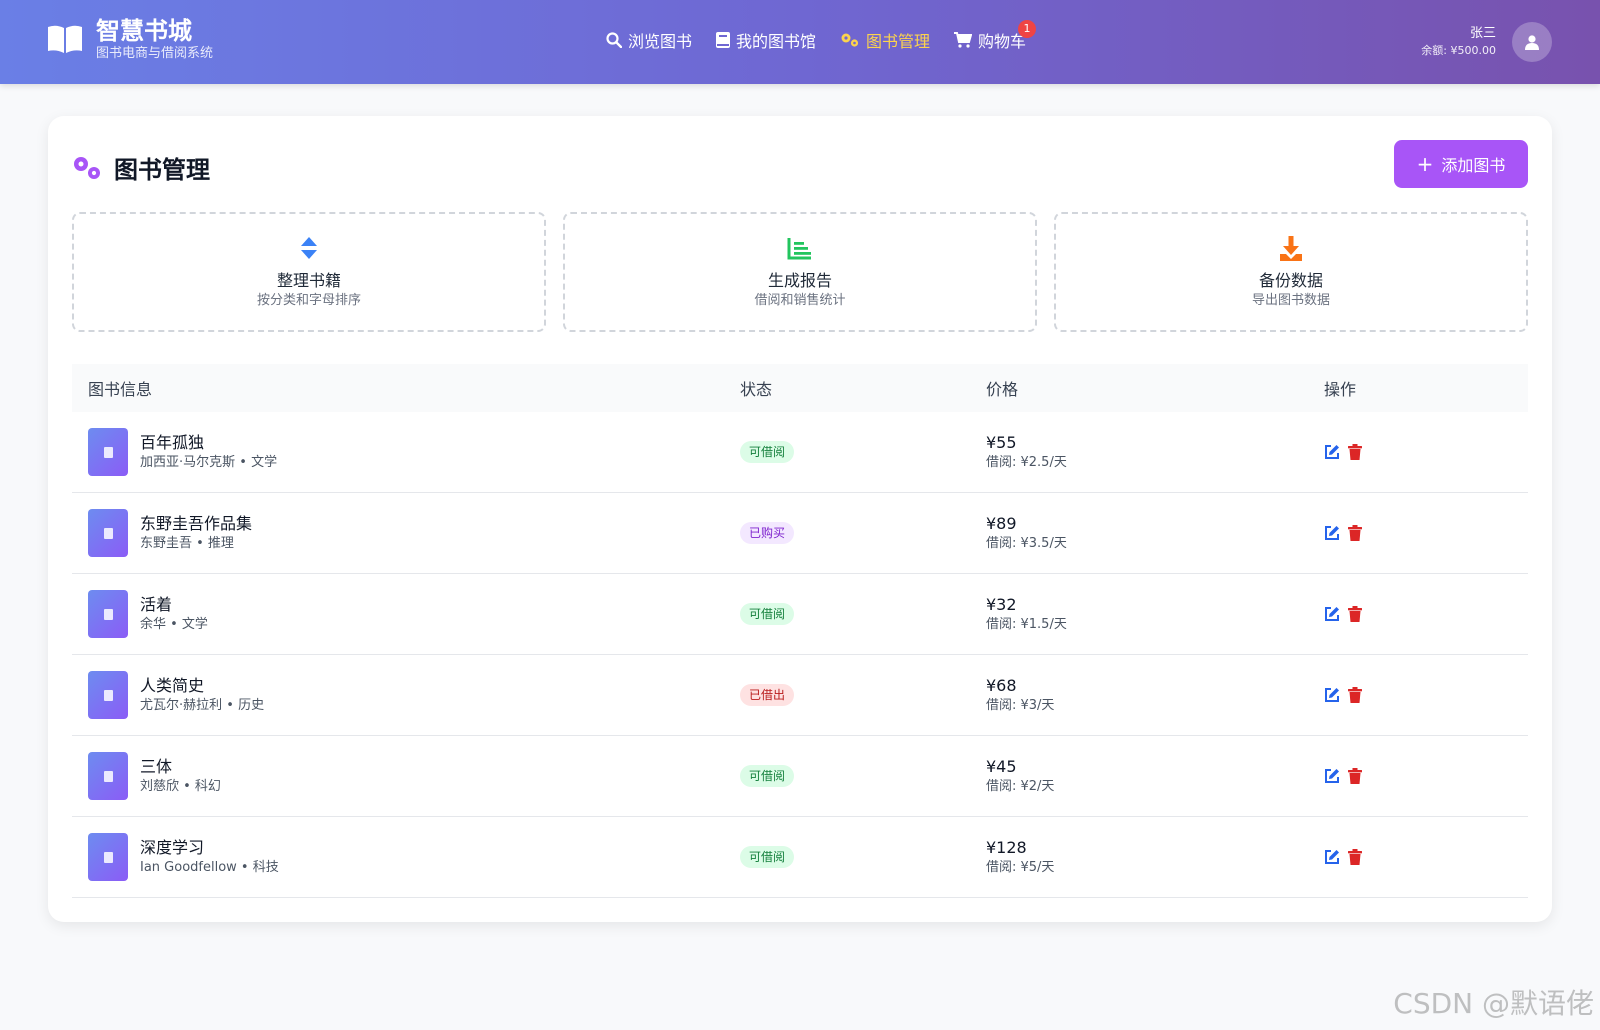 This screenshot has width=1600, height=1030. What do you see at coordinates (172, 847) in the screenshot?
I see `book-title: 深度学习` at bounding box center [172, 847].